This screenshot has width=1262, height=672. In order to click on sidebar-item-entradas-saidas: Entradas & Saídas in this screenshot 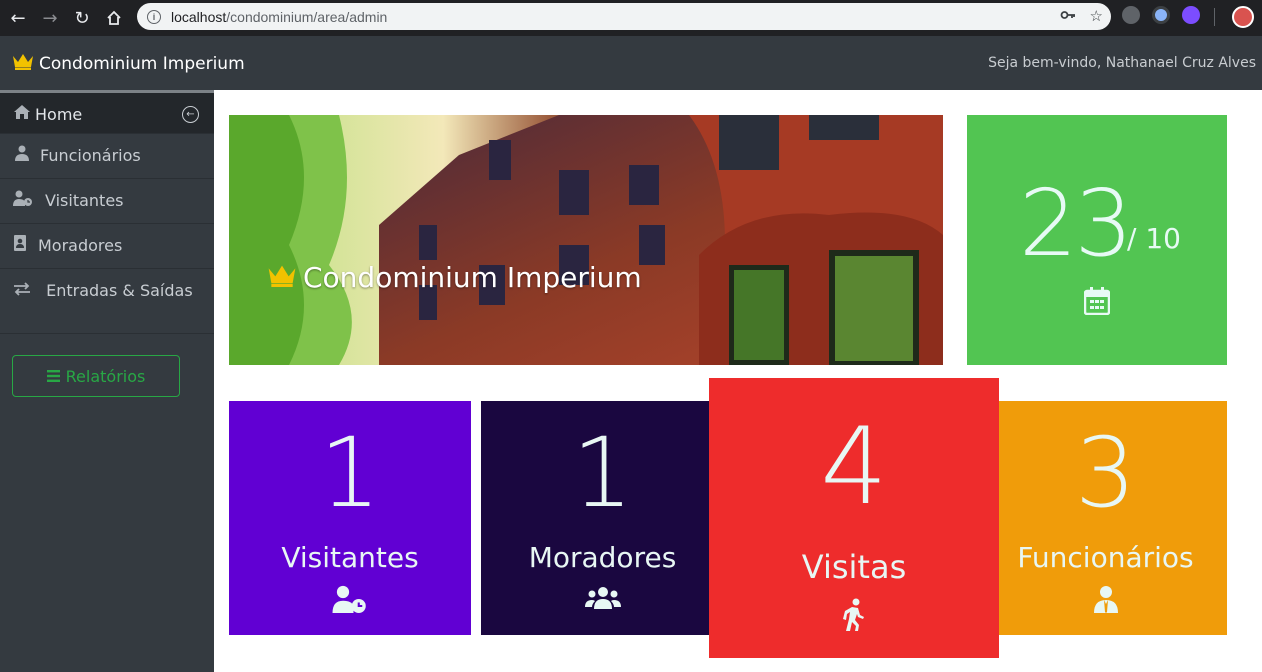, I will do `click(107, 301)`.